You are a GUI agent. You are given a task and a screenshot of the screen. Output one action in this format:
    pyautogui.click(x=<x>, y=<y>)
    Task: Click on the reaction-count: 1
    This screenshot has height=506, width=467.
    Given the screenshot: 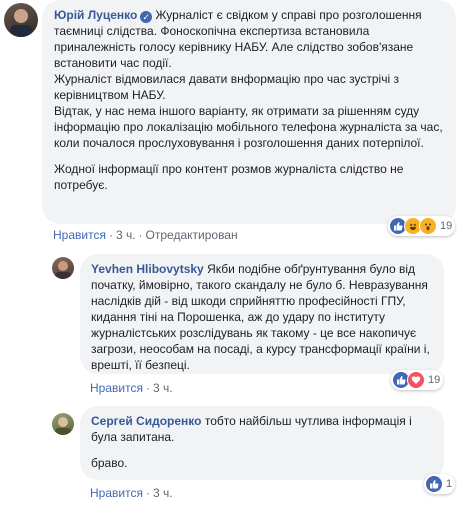 What is the action you would take?
    pyautogui.click(x=449, y=484)
    